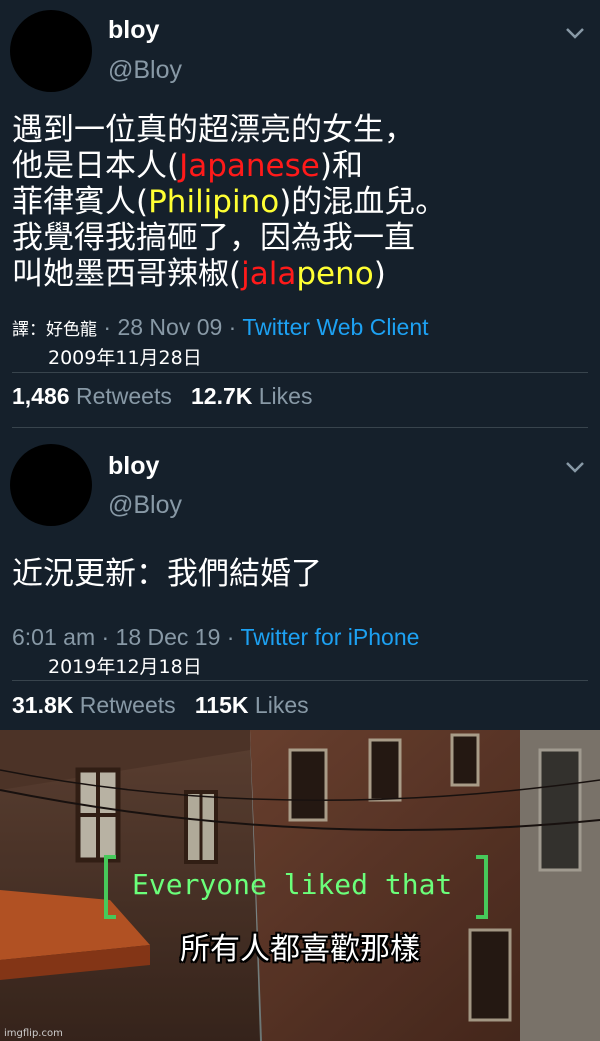 The width and height of the screenshot is (600, 1041). I want to click on watermark: imgflip.com, so click(33, 1033).